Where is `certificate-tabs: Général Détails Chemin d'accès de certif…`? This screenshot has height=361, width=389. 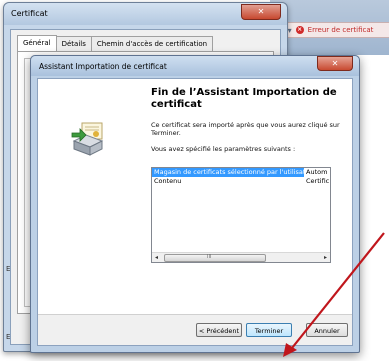
certificate-tabs: Général Détails Chemin d'accès de certif… is located at coordinates (115, 43).